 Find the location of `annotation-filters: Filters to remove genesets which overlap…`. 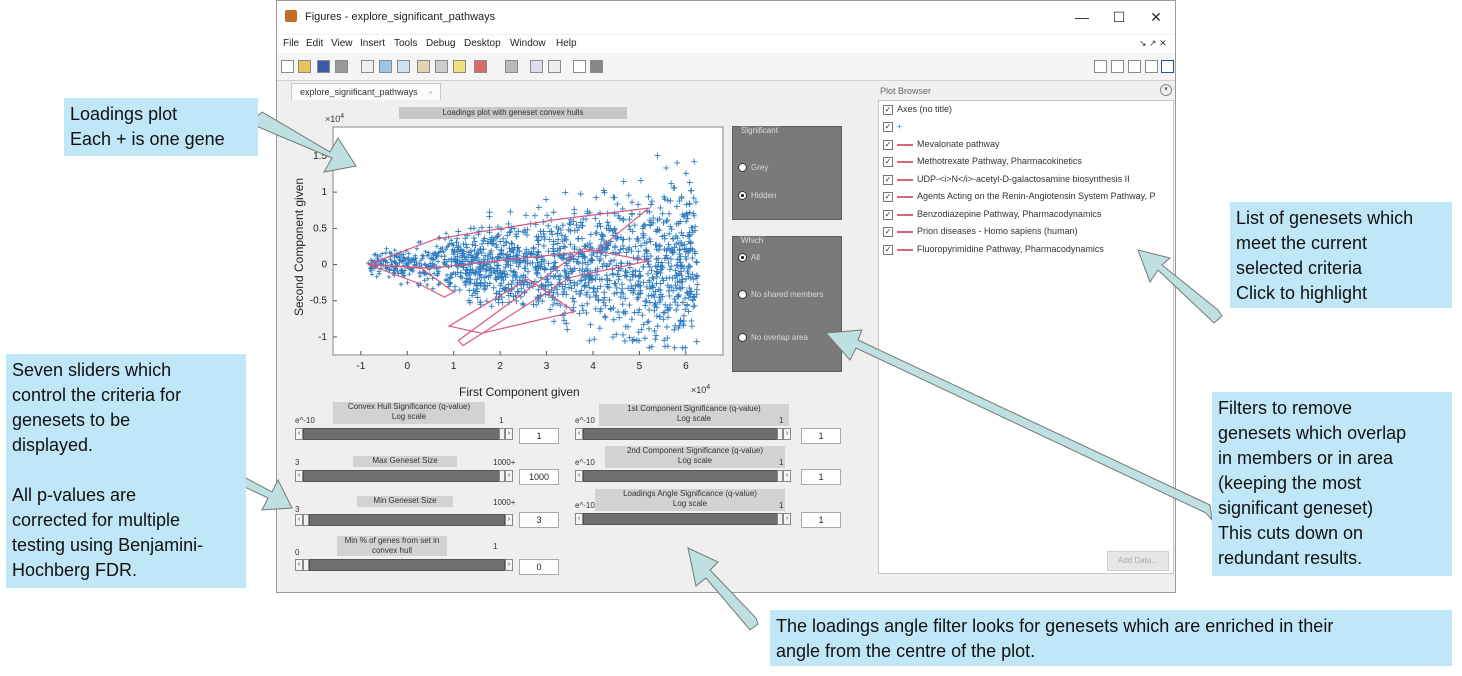

annotation-filters: Filters to remove genesets which overlap… is located at coordinates (1332, 484).